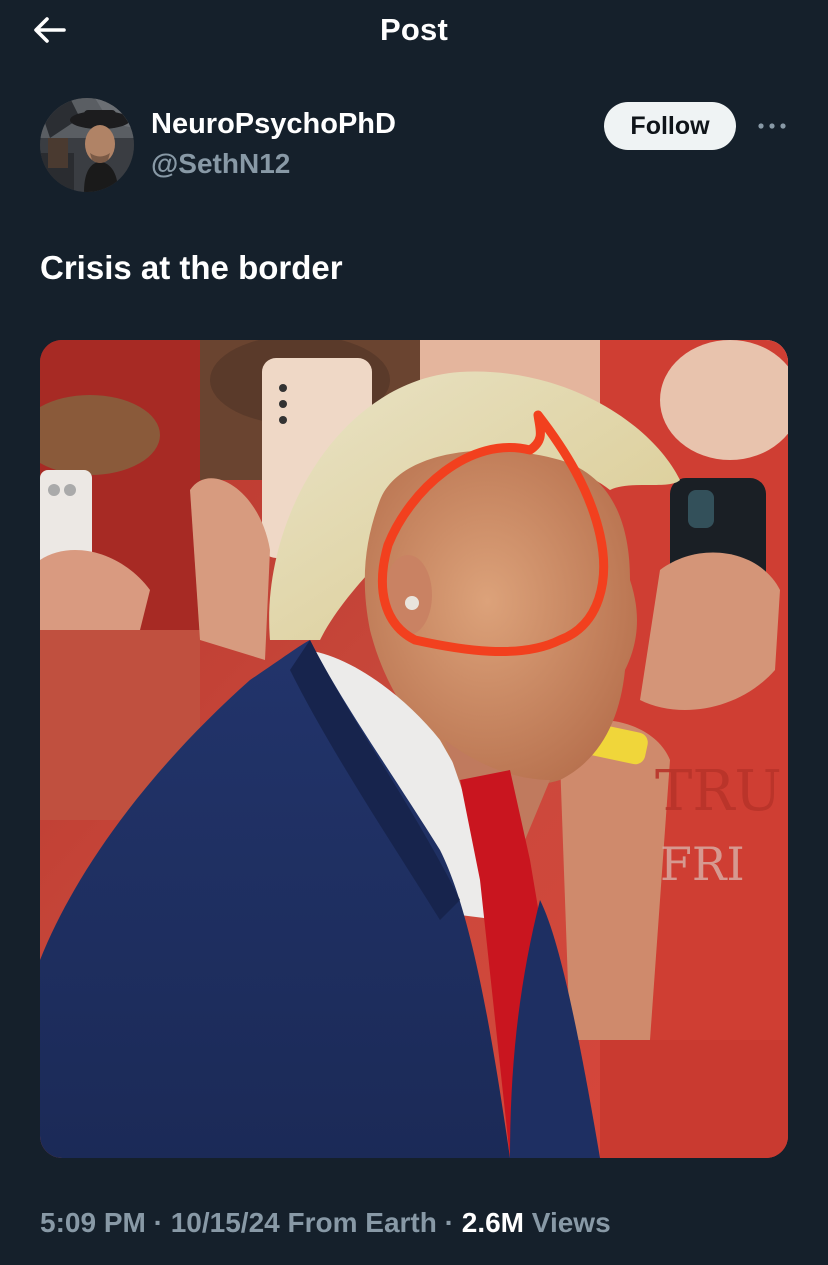  What do you see at coordinates (225, 1222) in the screenshot?
I see `post-date: 10/15/24` at bounding box center [225, 1222].